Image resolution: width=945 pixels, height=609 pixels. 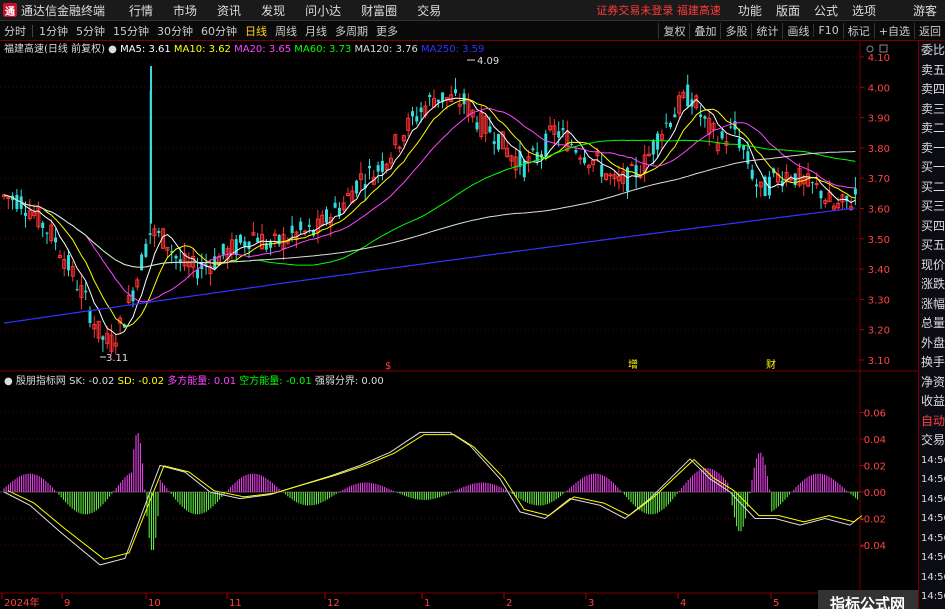 What do you see at coordinates (797, 30) in the screenshot?
I see `toolbar-button-4: 画线` at bounding box center [797, 30].